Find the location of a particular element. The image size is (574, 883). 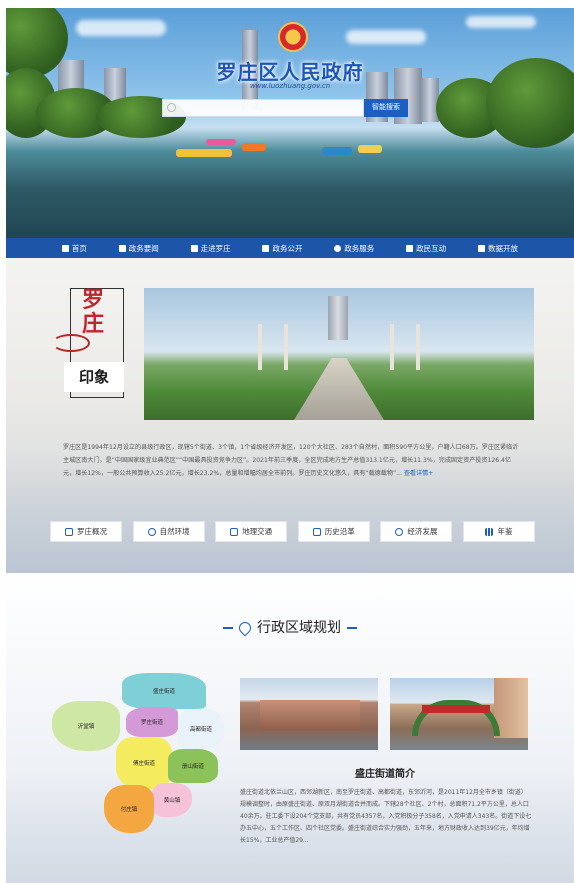

history-icon is located at coordinates (151, 531).